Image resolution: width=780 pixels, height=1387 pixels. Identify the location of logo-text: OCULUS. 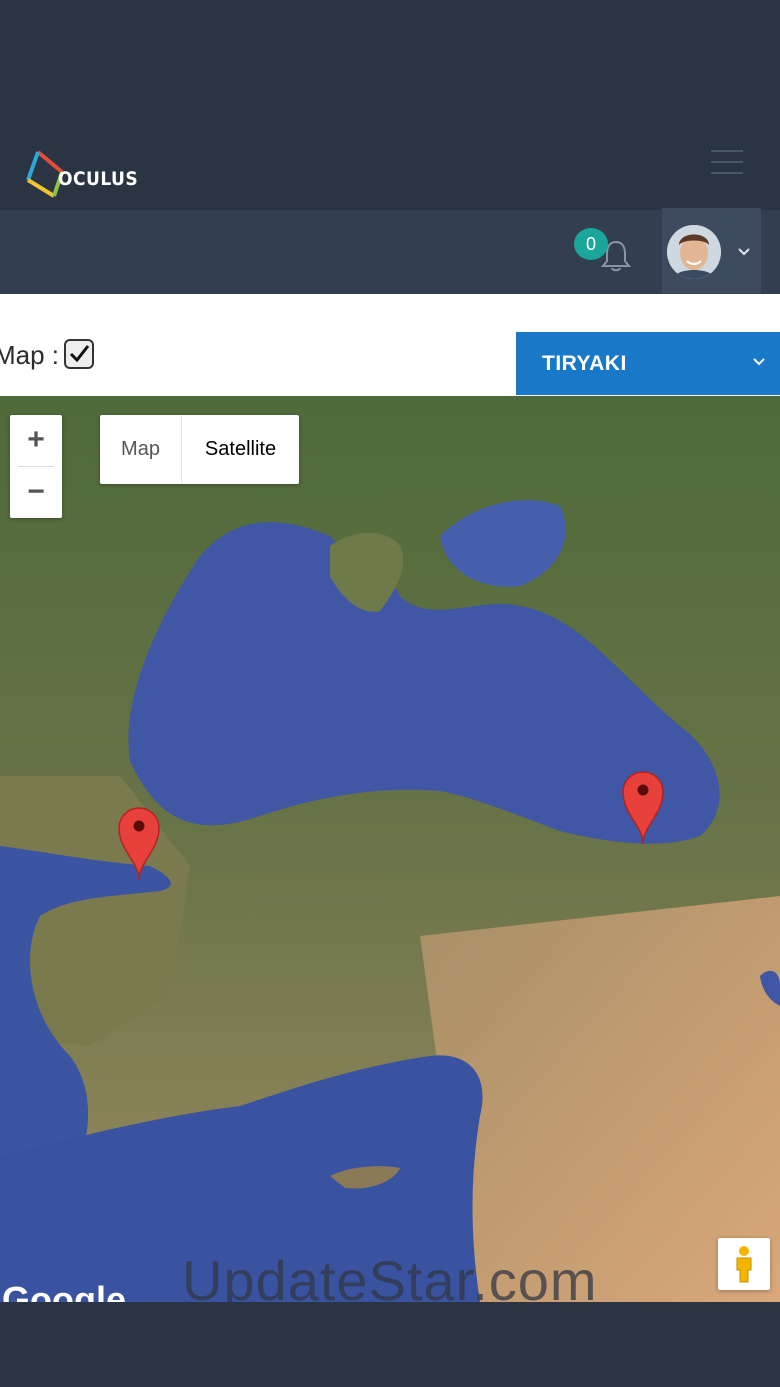
(98, 179).